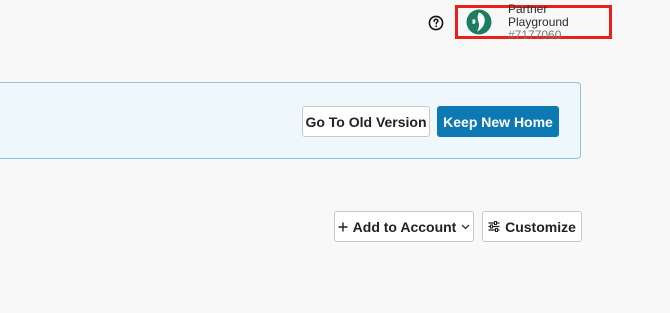 The width and height of the screenshot is (670, 313). What do you see at coordinates (540, 226) in the screenshot?
I see `customize-label: Customize` at bounding box center [540, 226].